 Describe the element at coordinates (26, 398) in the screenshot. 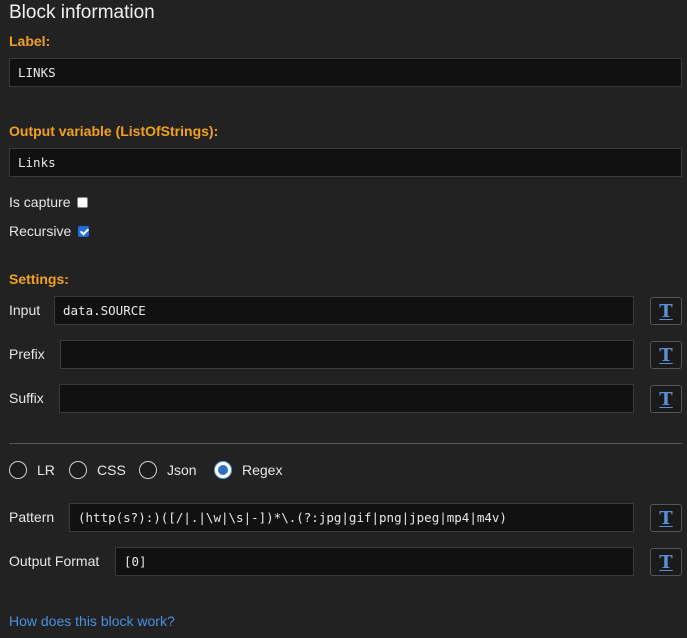

I see `suffix-label: Suffix` at that location.